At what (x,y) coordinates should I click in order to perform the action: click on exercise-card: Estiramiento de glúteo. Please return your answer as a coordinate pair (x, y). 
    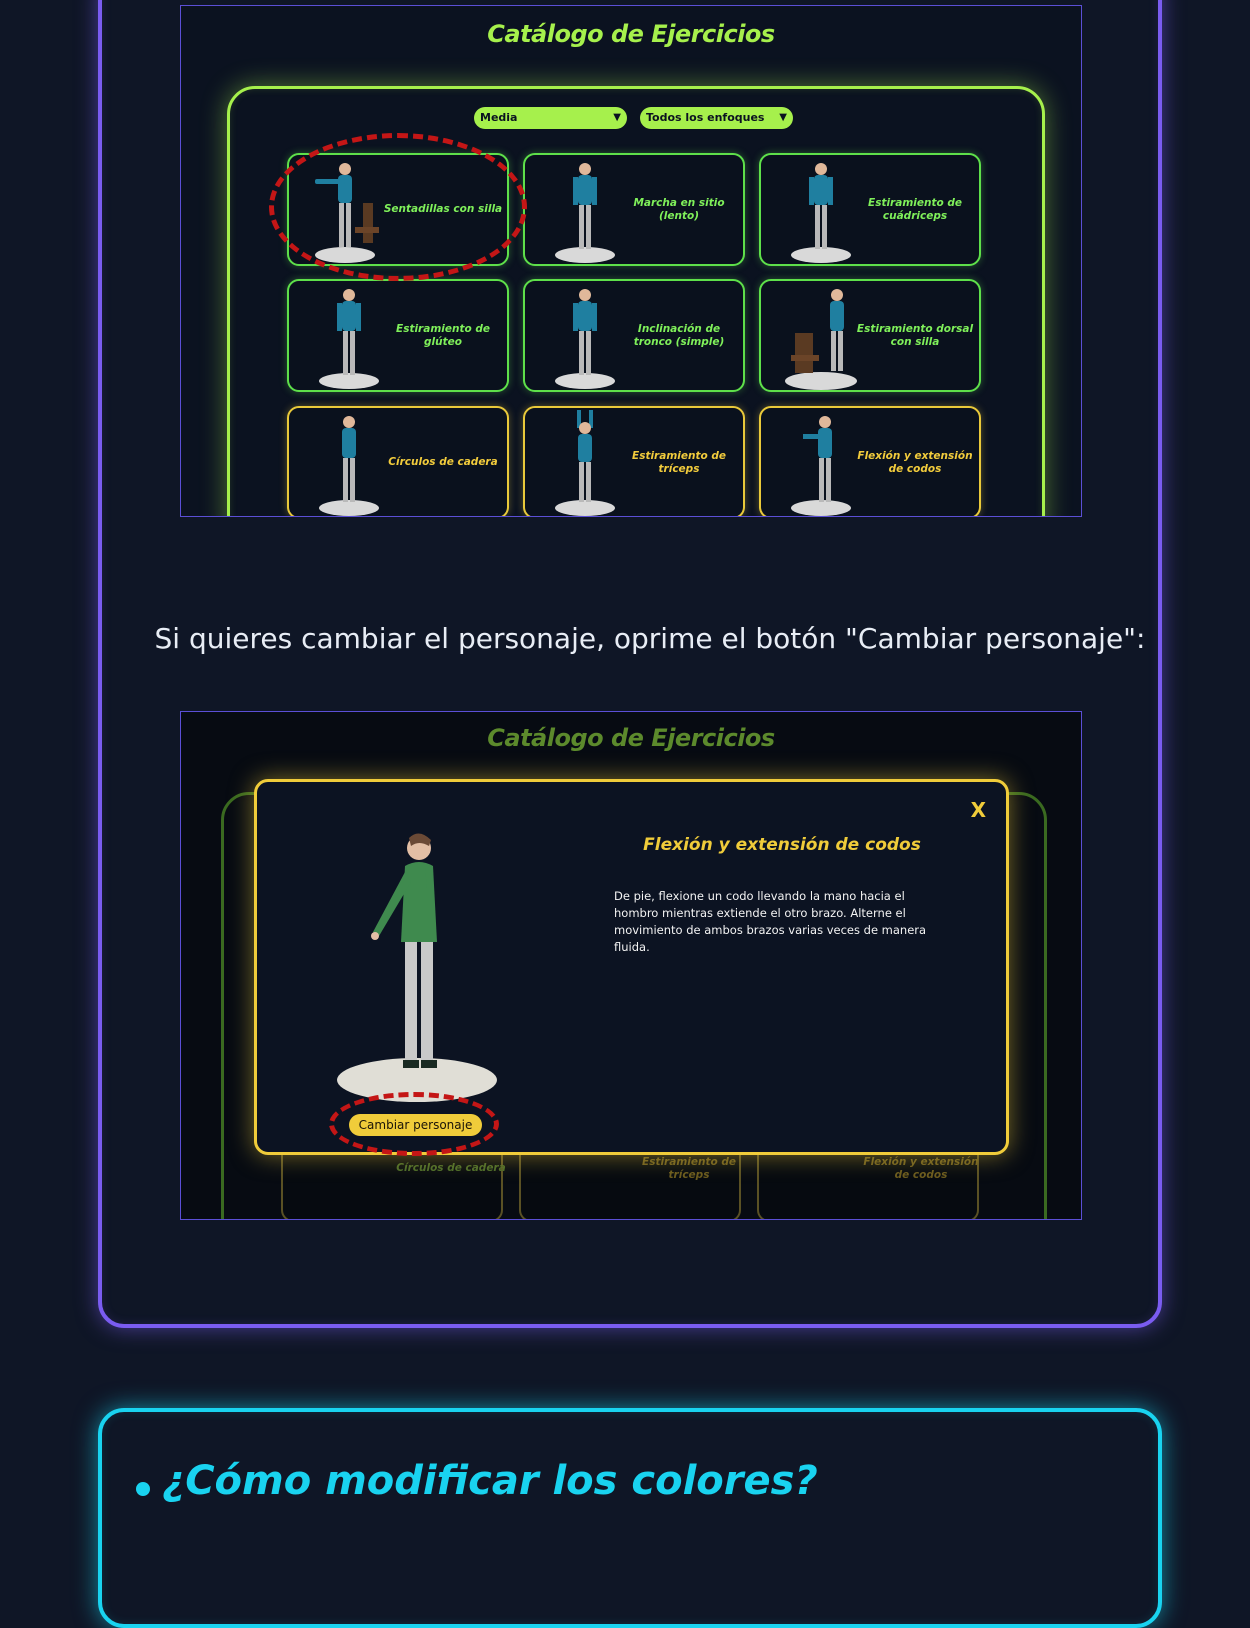
    Looking at the image, I should click on (398, 335).